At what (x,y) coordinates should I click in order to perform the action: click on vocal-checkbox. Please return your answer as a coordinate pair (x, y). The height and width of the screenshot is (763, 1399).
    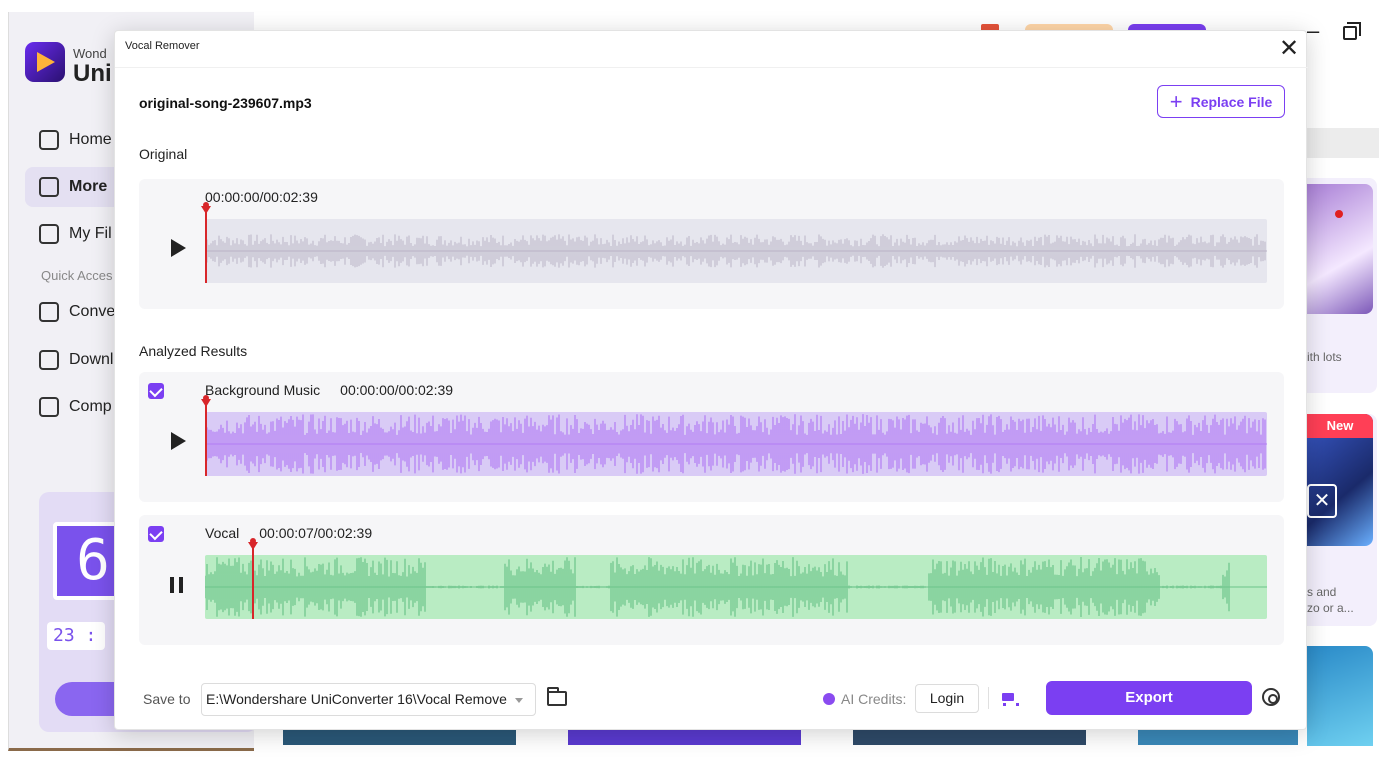
    Looking at the image, I should click on (156, 534).